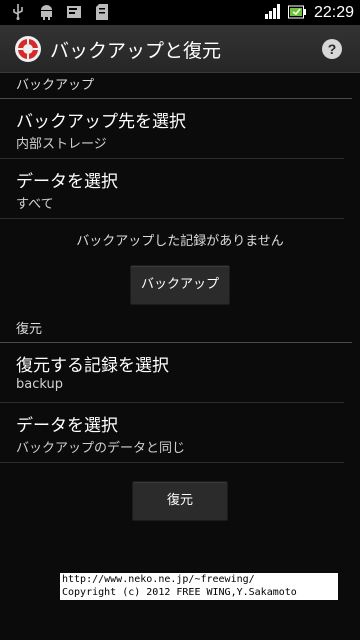  What do you see at coordinates (272, 13) in the screenshot?
I see `signal-icon` at bounding box center [272, 13].